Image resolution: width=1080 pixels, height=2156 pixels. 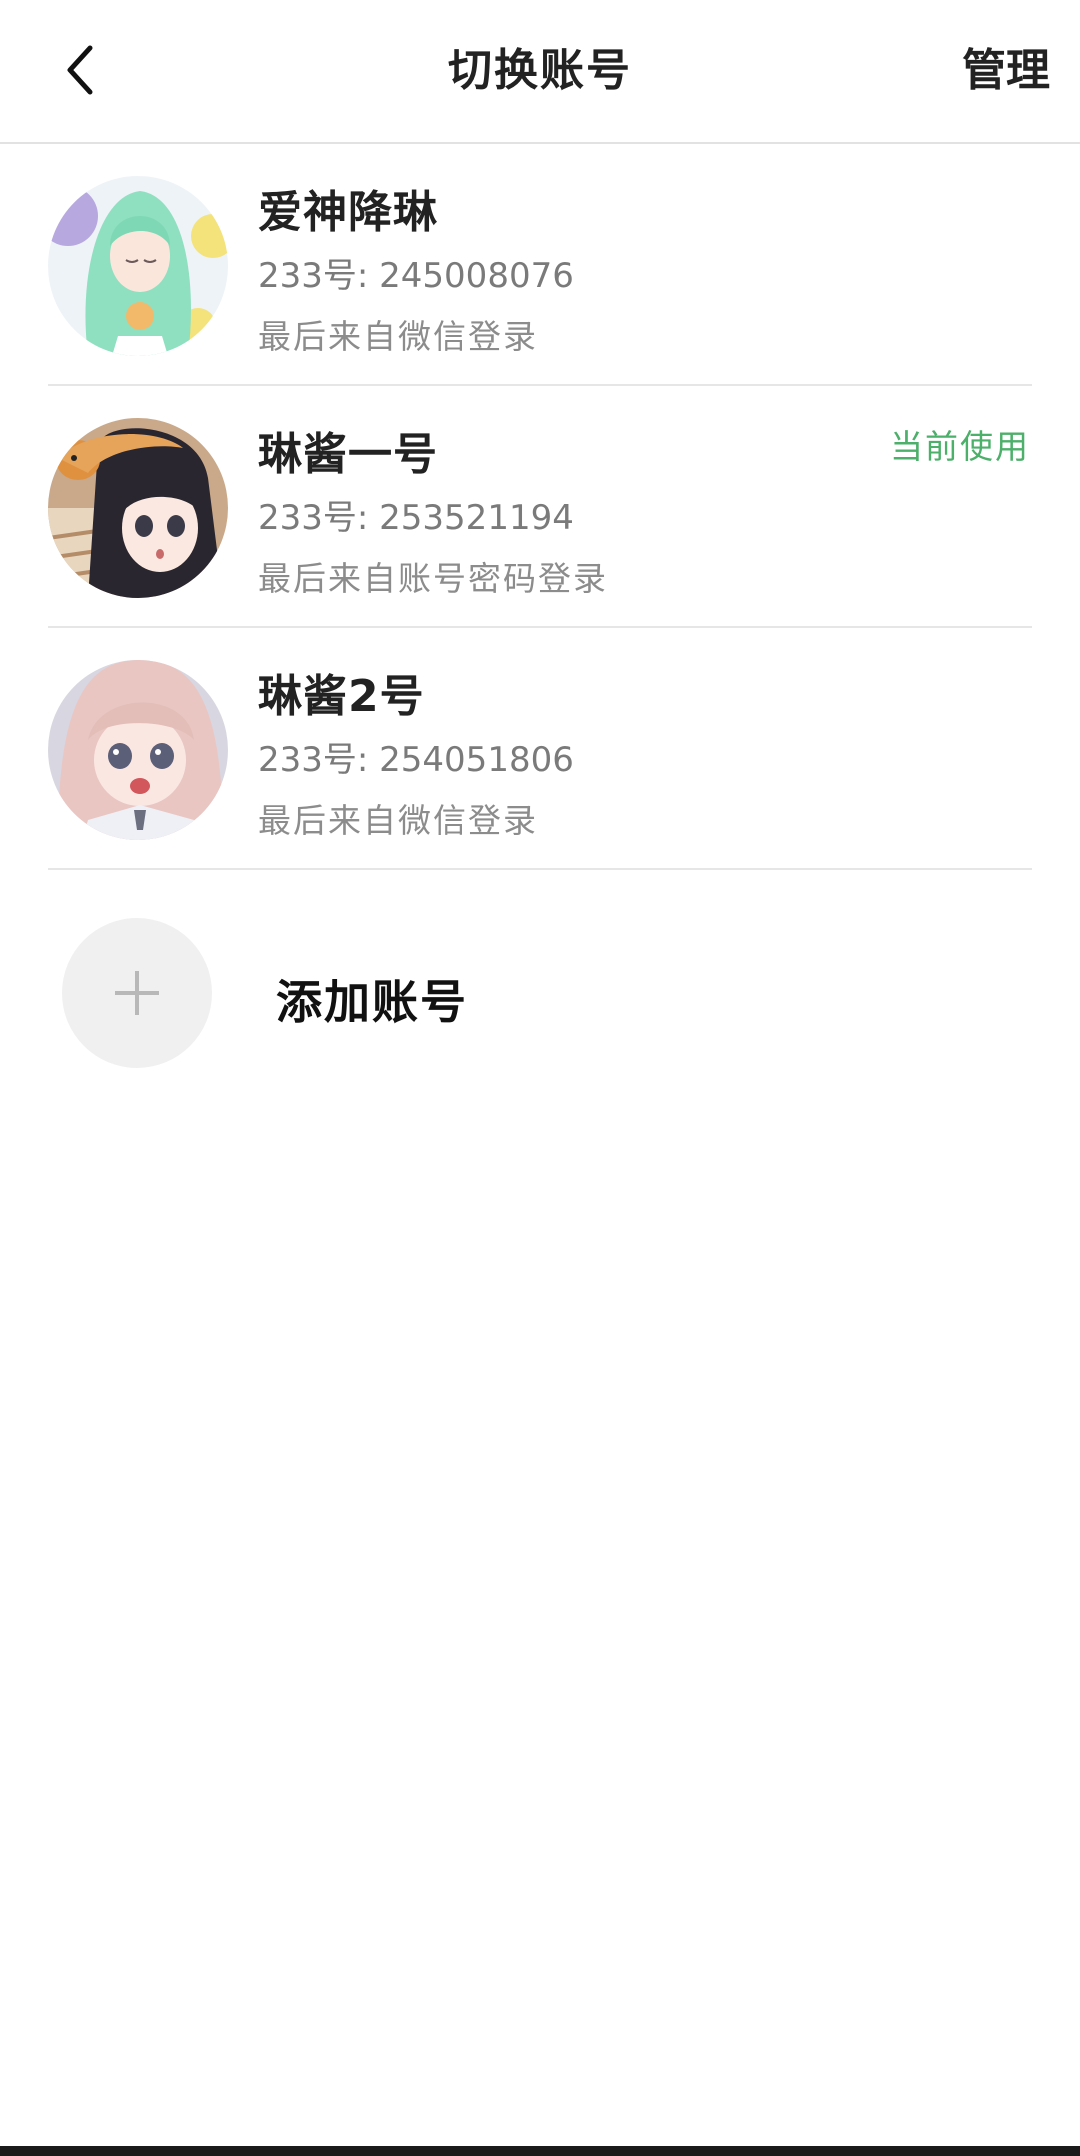 What do you see at coordinates (372, 1002) in the screenshot?
I see `add-account-label: 添加账号` at bounding box center [372, 1002].